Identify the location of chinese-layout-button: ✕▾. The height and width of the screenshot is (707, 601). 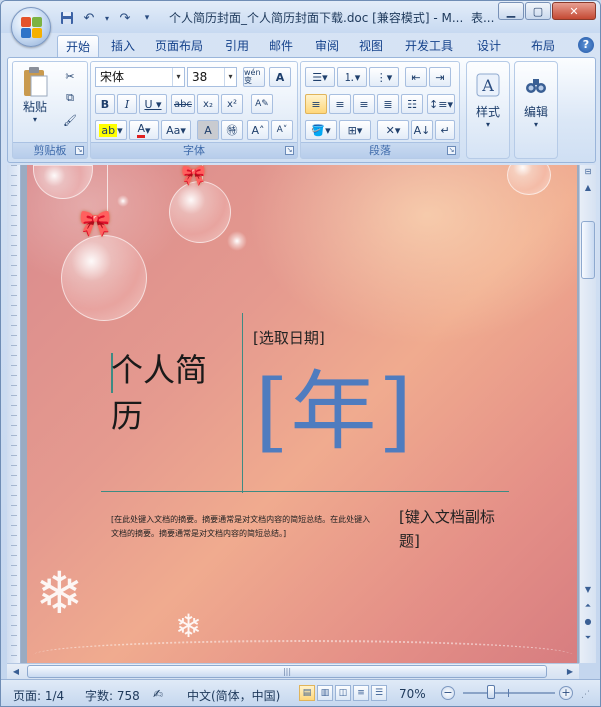
(393, 130).